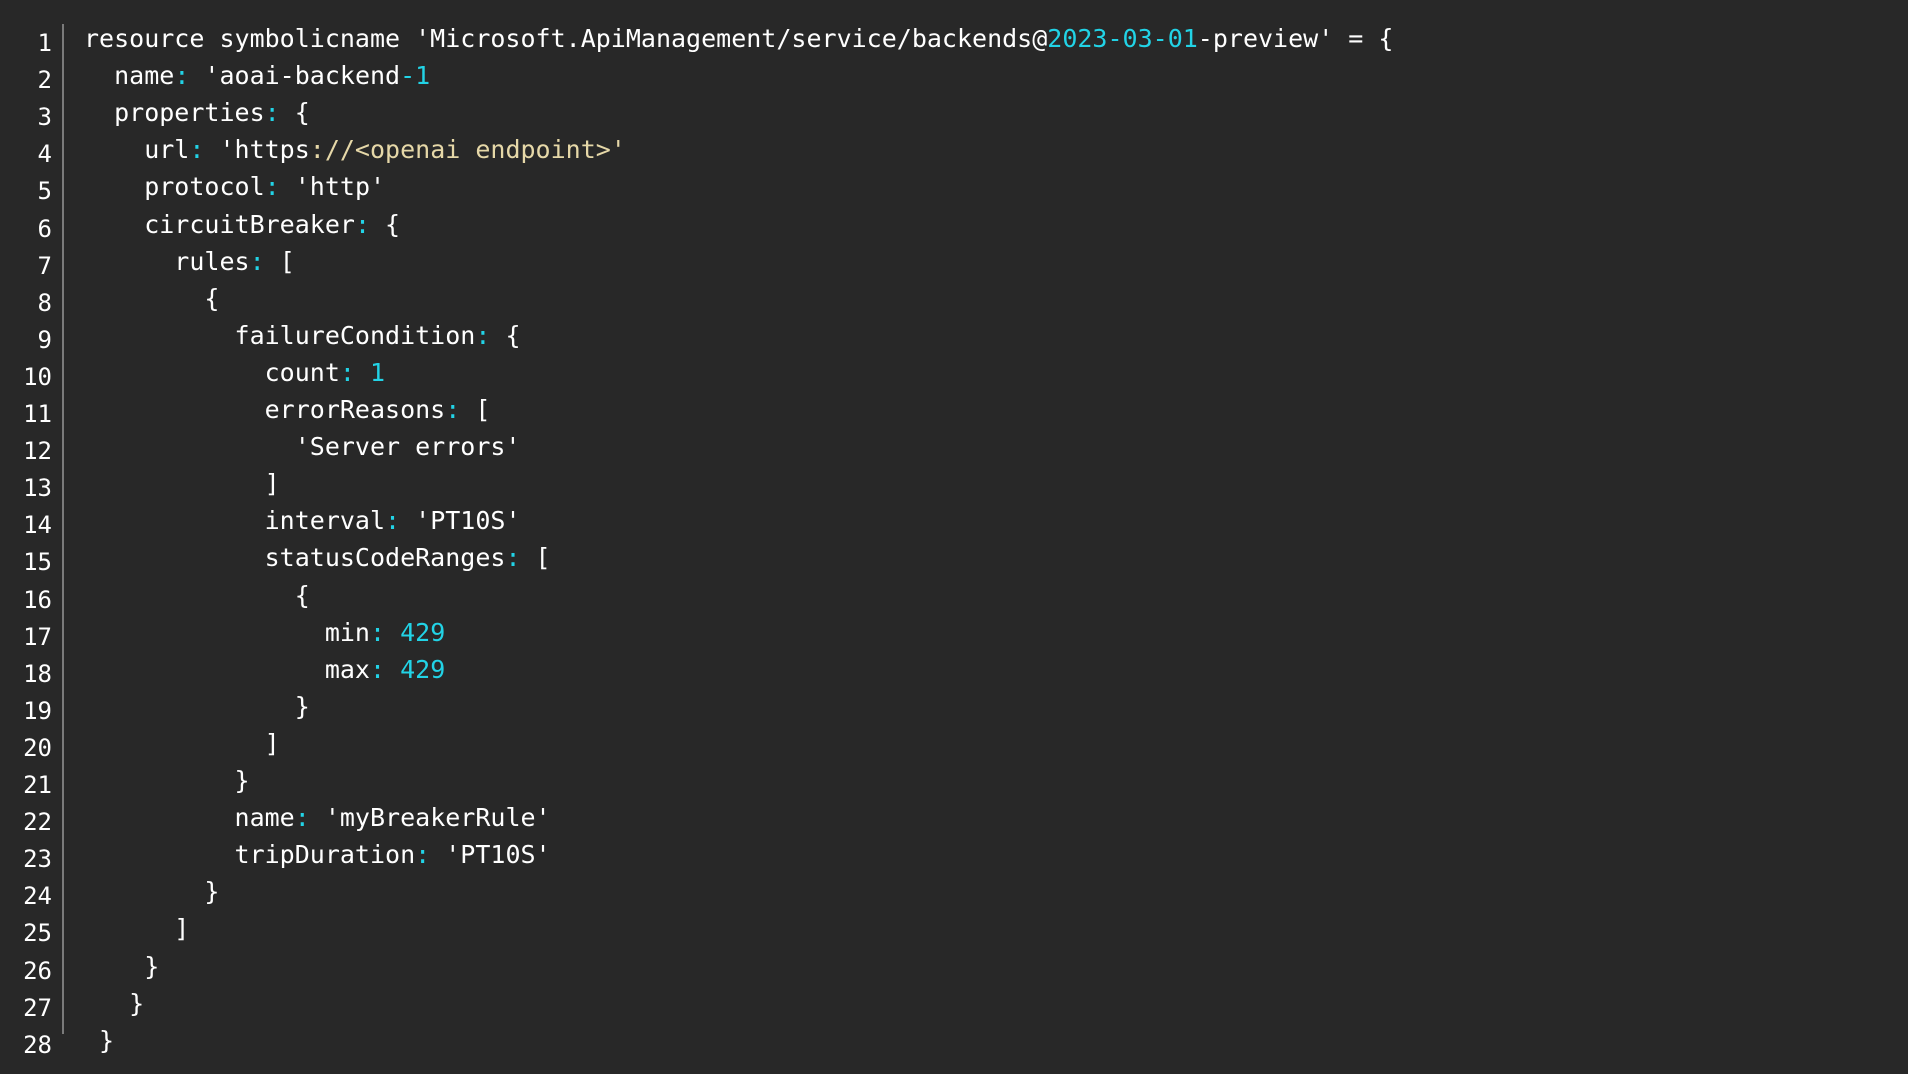  What do you see at coordinates (227, 669) in the screenshot?
I see `code-token: max` at bounding box center [227, 669].